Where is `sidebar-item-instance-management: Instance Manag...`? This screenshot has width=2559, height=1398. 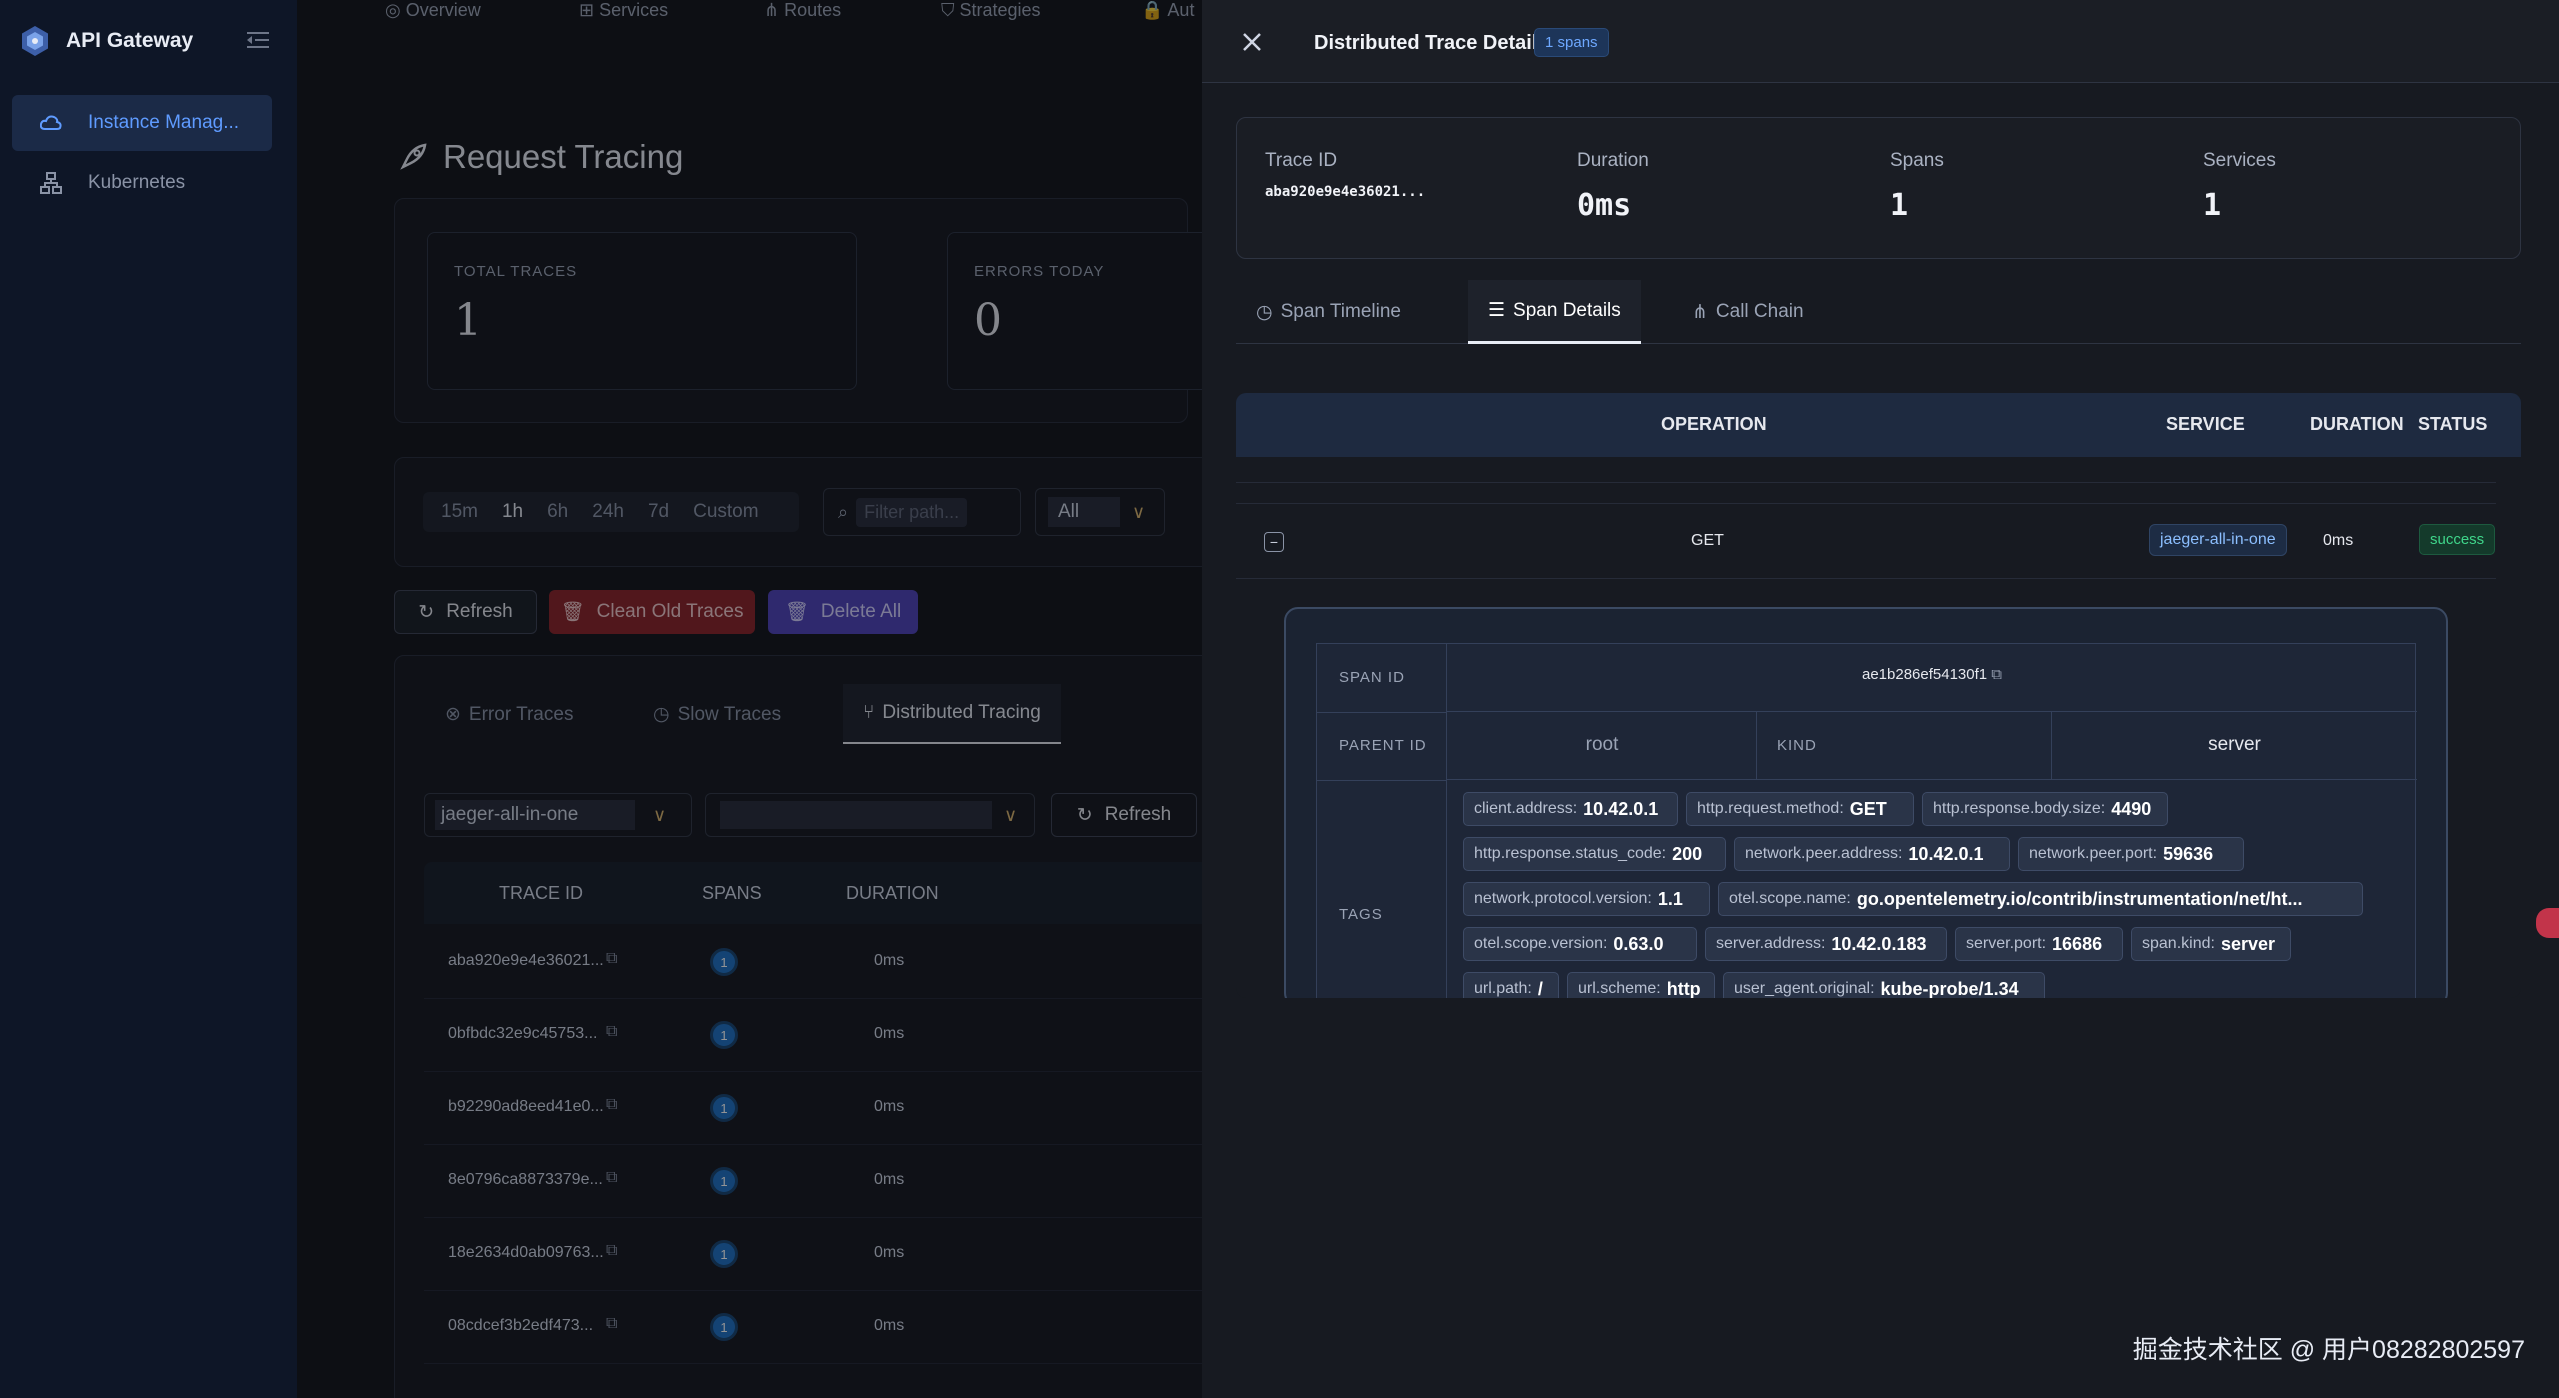 sidebar-item-instance-management: Instance Manag... is located at coordinates (142, 123).